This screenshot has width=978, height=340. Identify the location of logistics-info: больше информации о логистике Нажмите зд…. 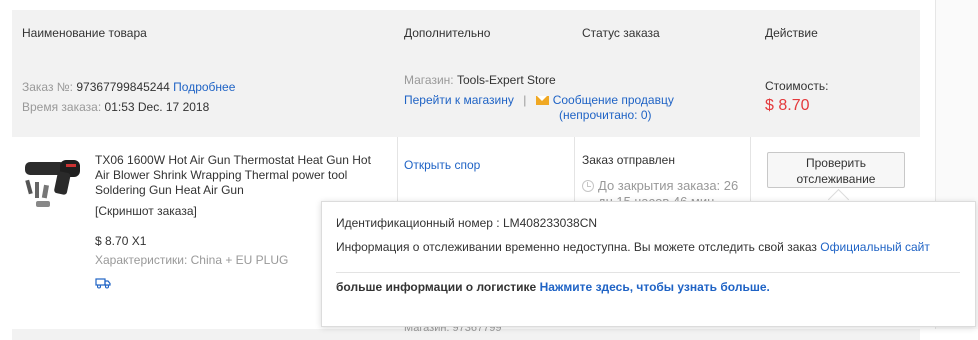
(553, 287).